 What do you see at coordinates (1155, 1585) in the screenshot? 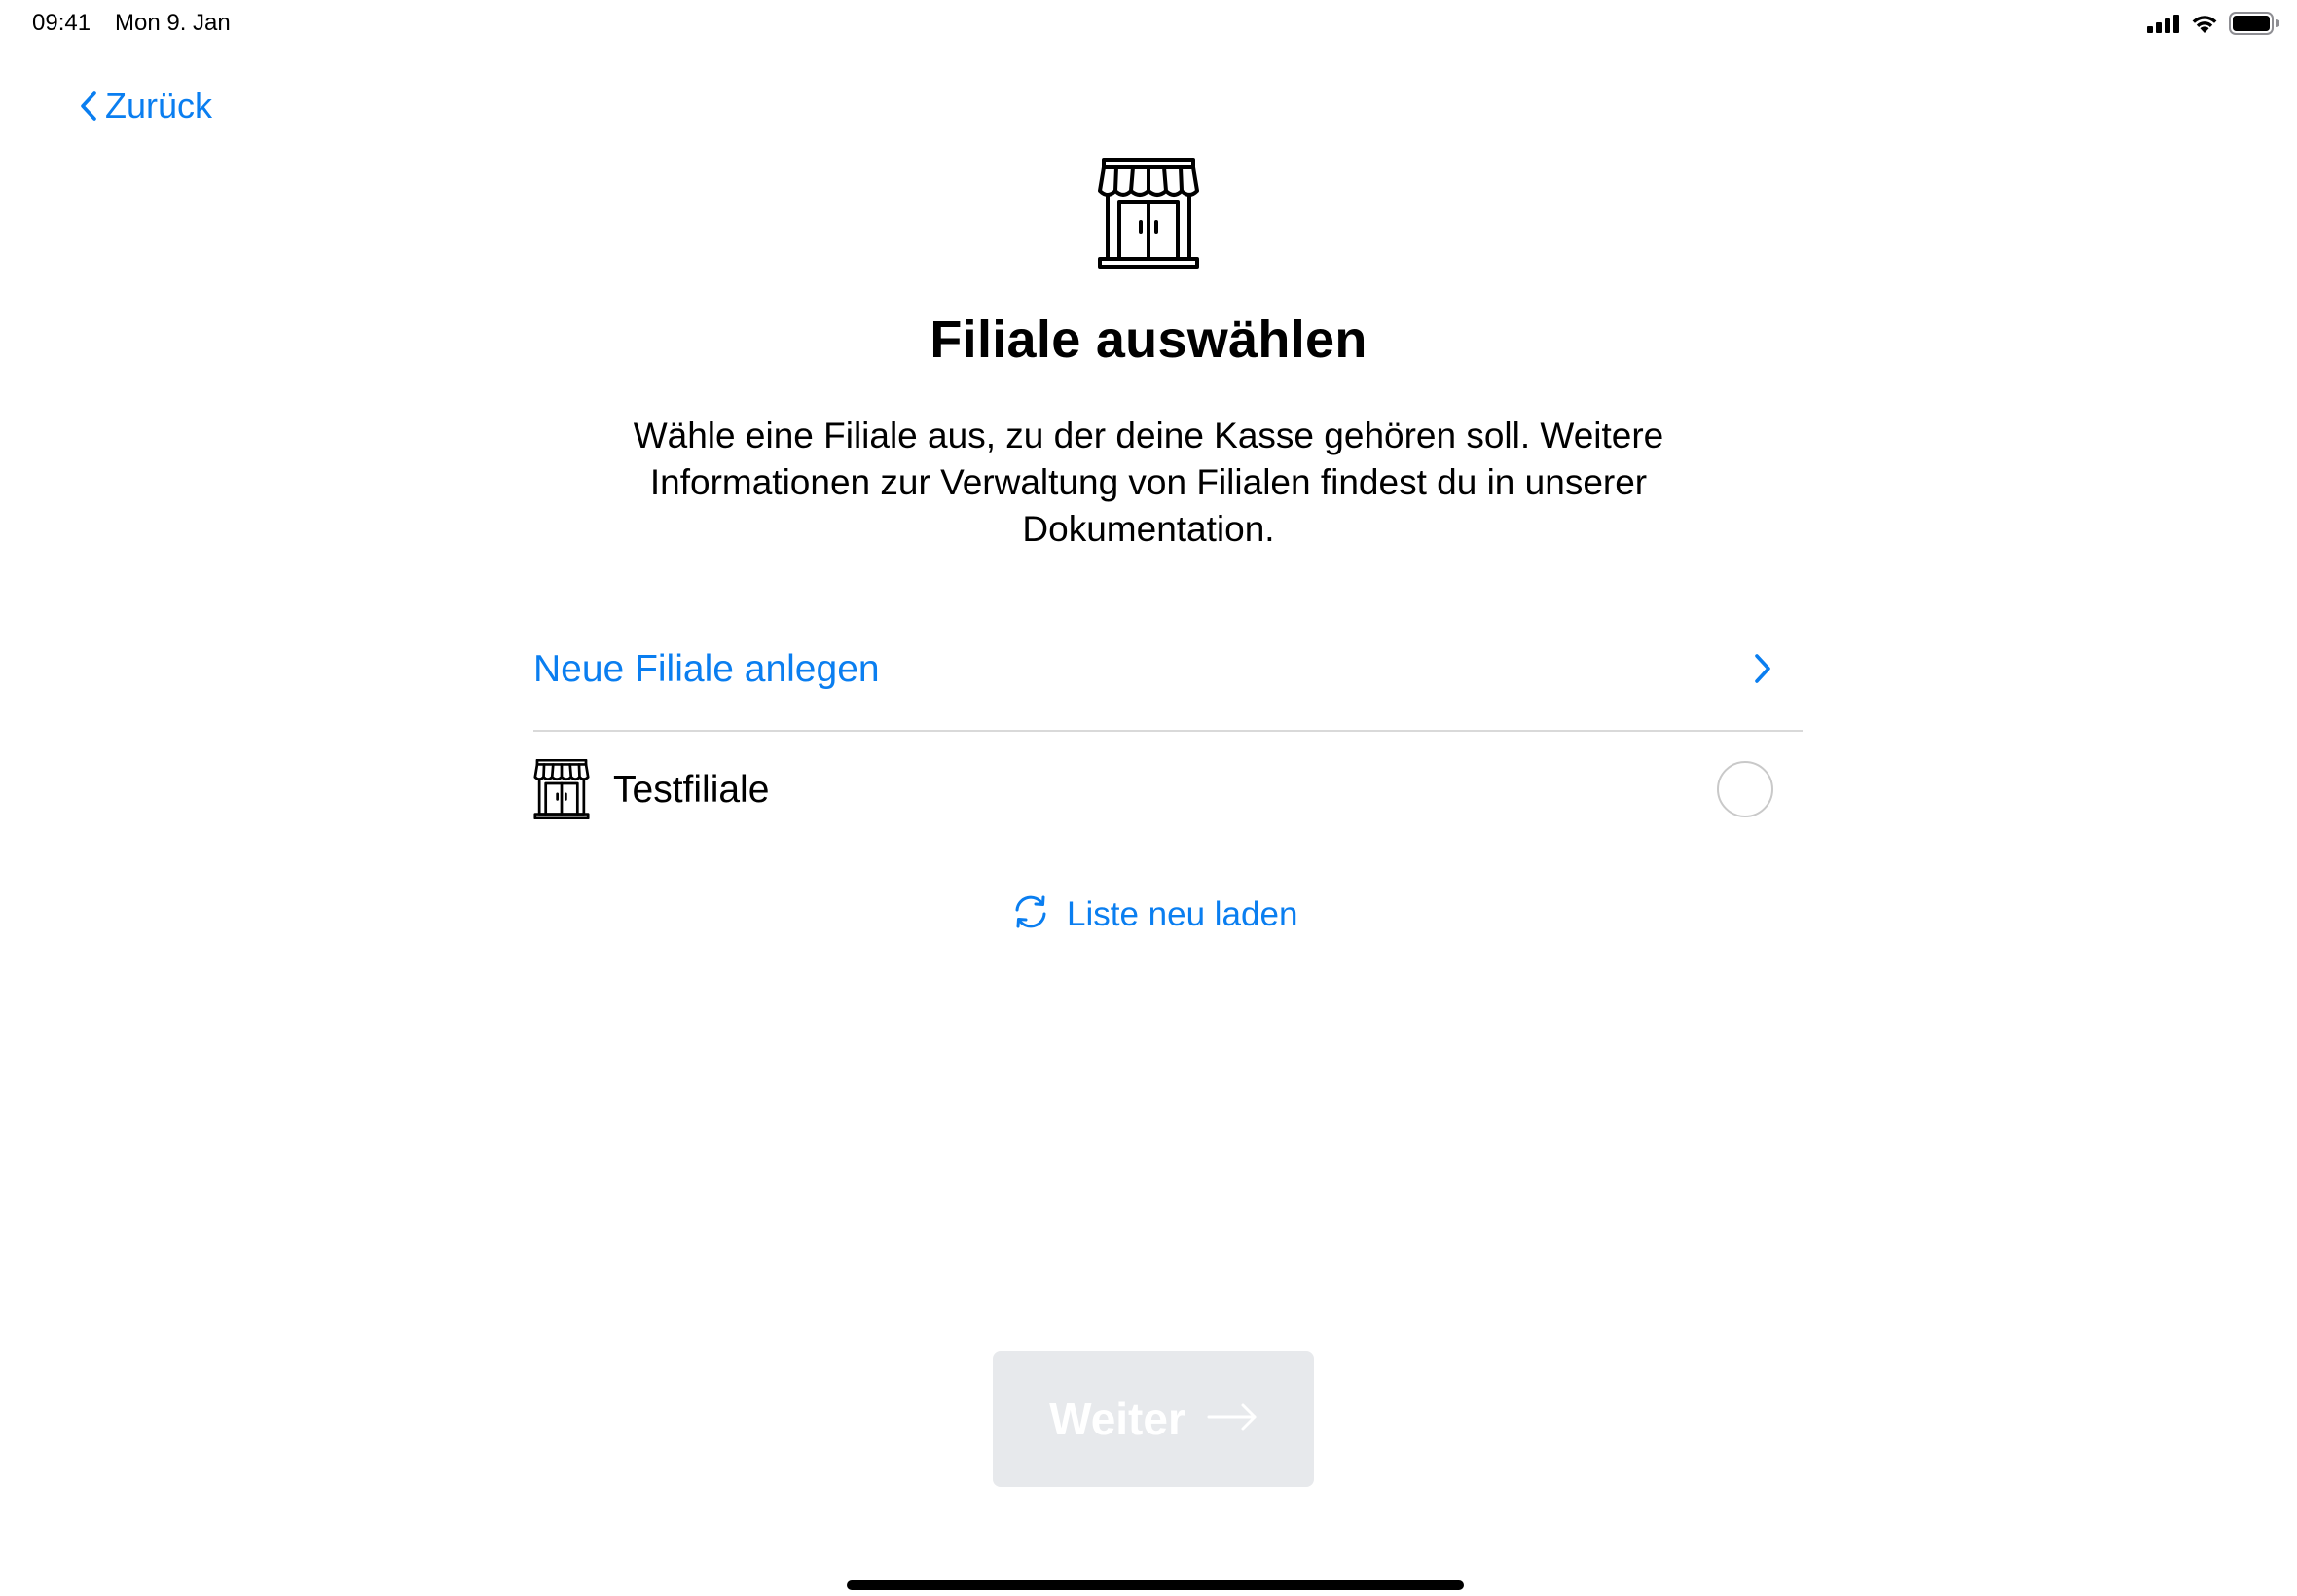
I see `home-indicator` at bounding box center [1155, 1585].